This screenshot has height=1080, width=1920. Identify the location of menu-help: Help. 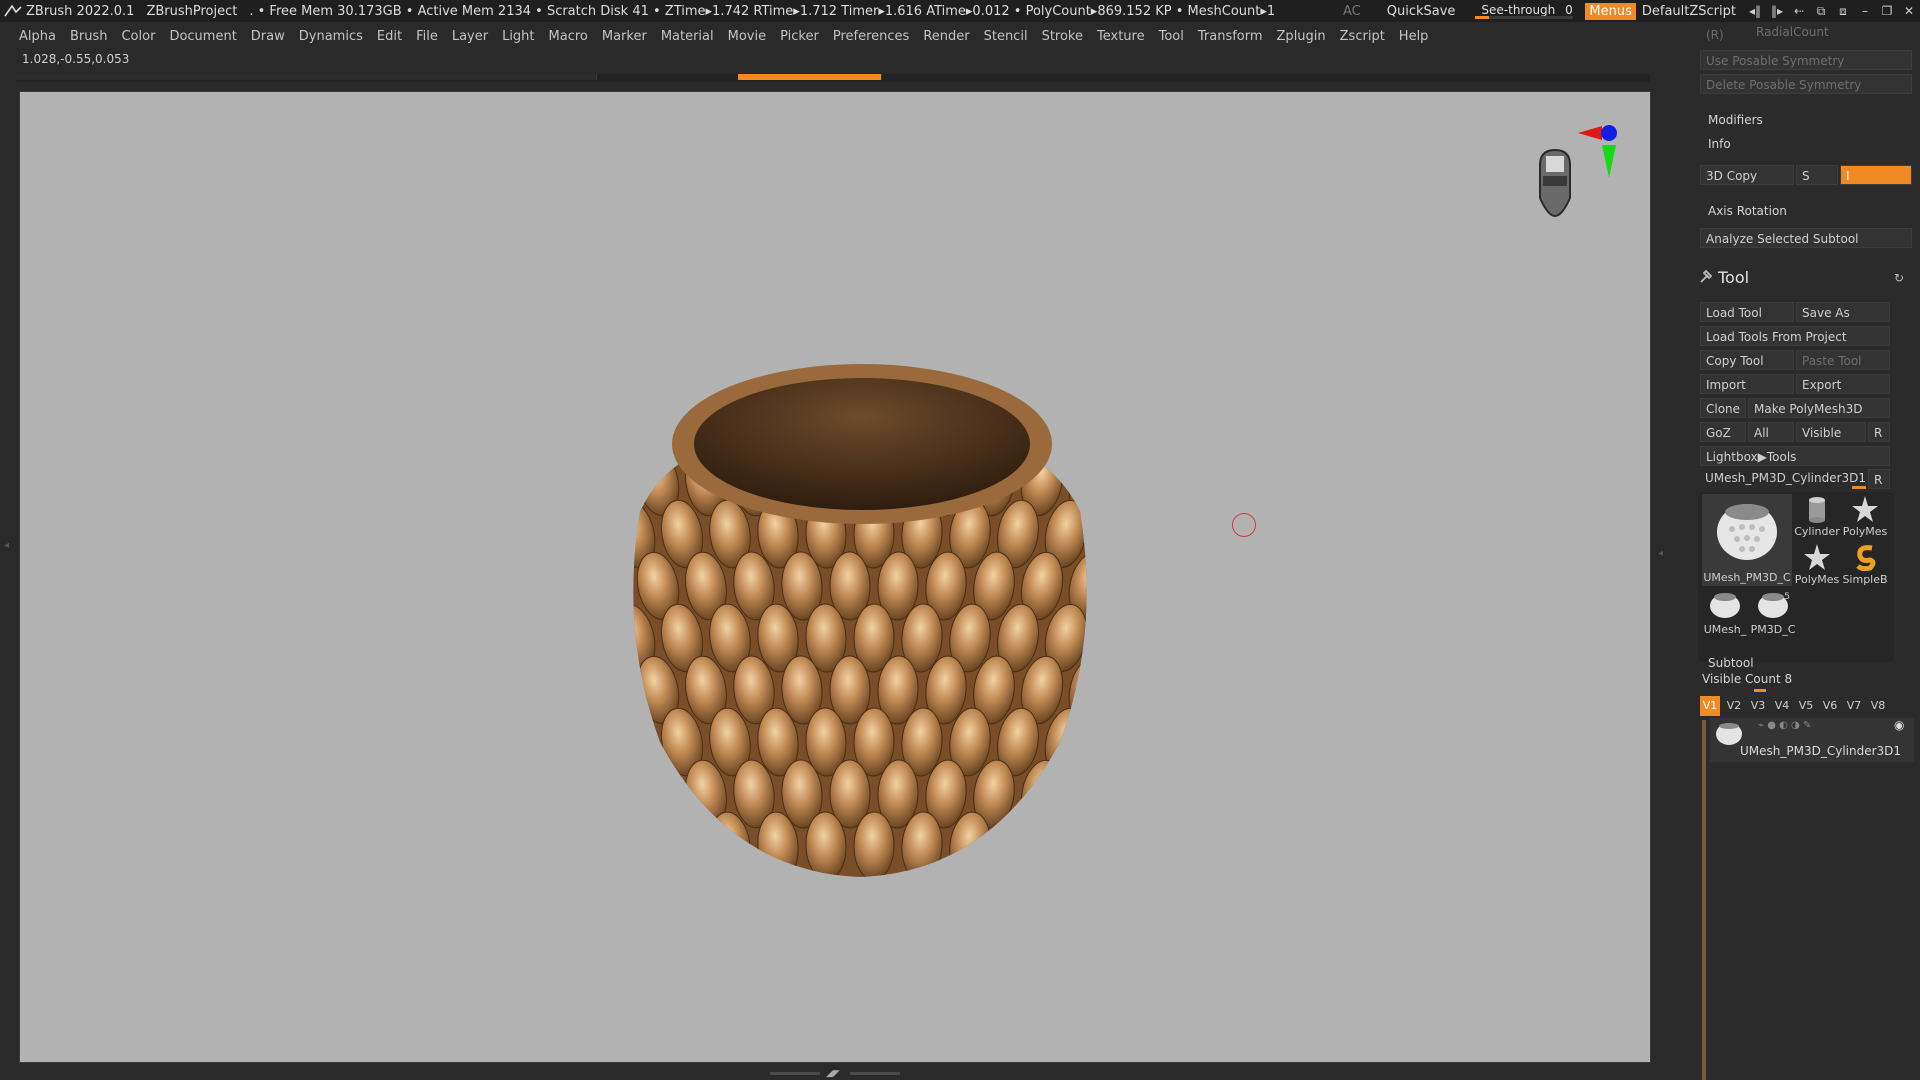
(1414, 36).